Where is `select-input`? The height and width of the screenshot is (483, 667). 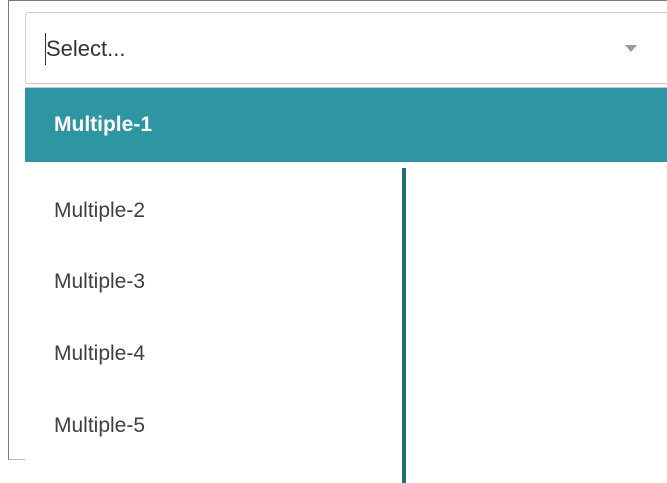
select-input is located at coordinates (316, 49).